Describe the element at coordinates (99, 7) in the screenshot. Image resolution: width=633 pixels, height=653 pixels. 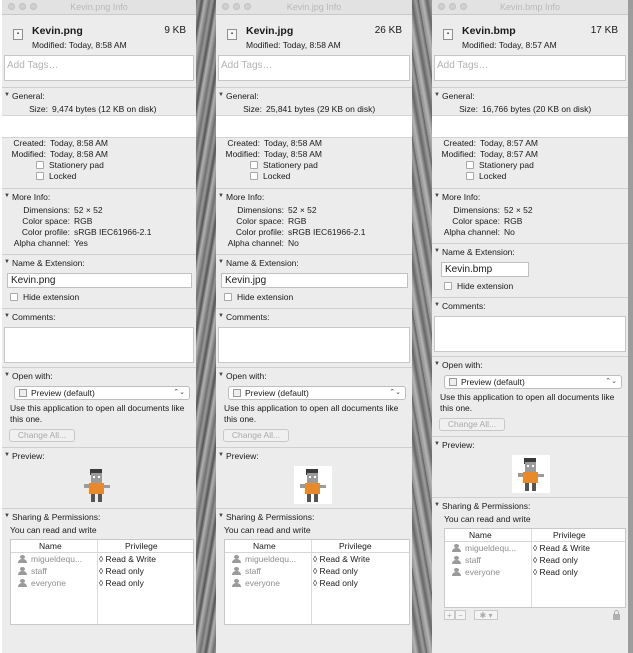
I see `title-bar: Kevin.png Info` at that location.